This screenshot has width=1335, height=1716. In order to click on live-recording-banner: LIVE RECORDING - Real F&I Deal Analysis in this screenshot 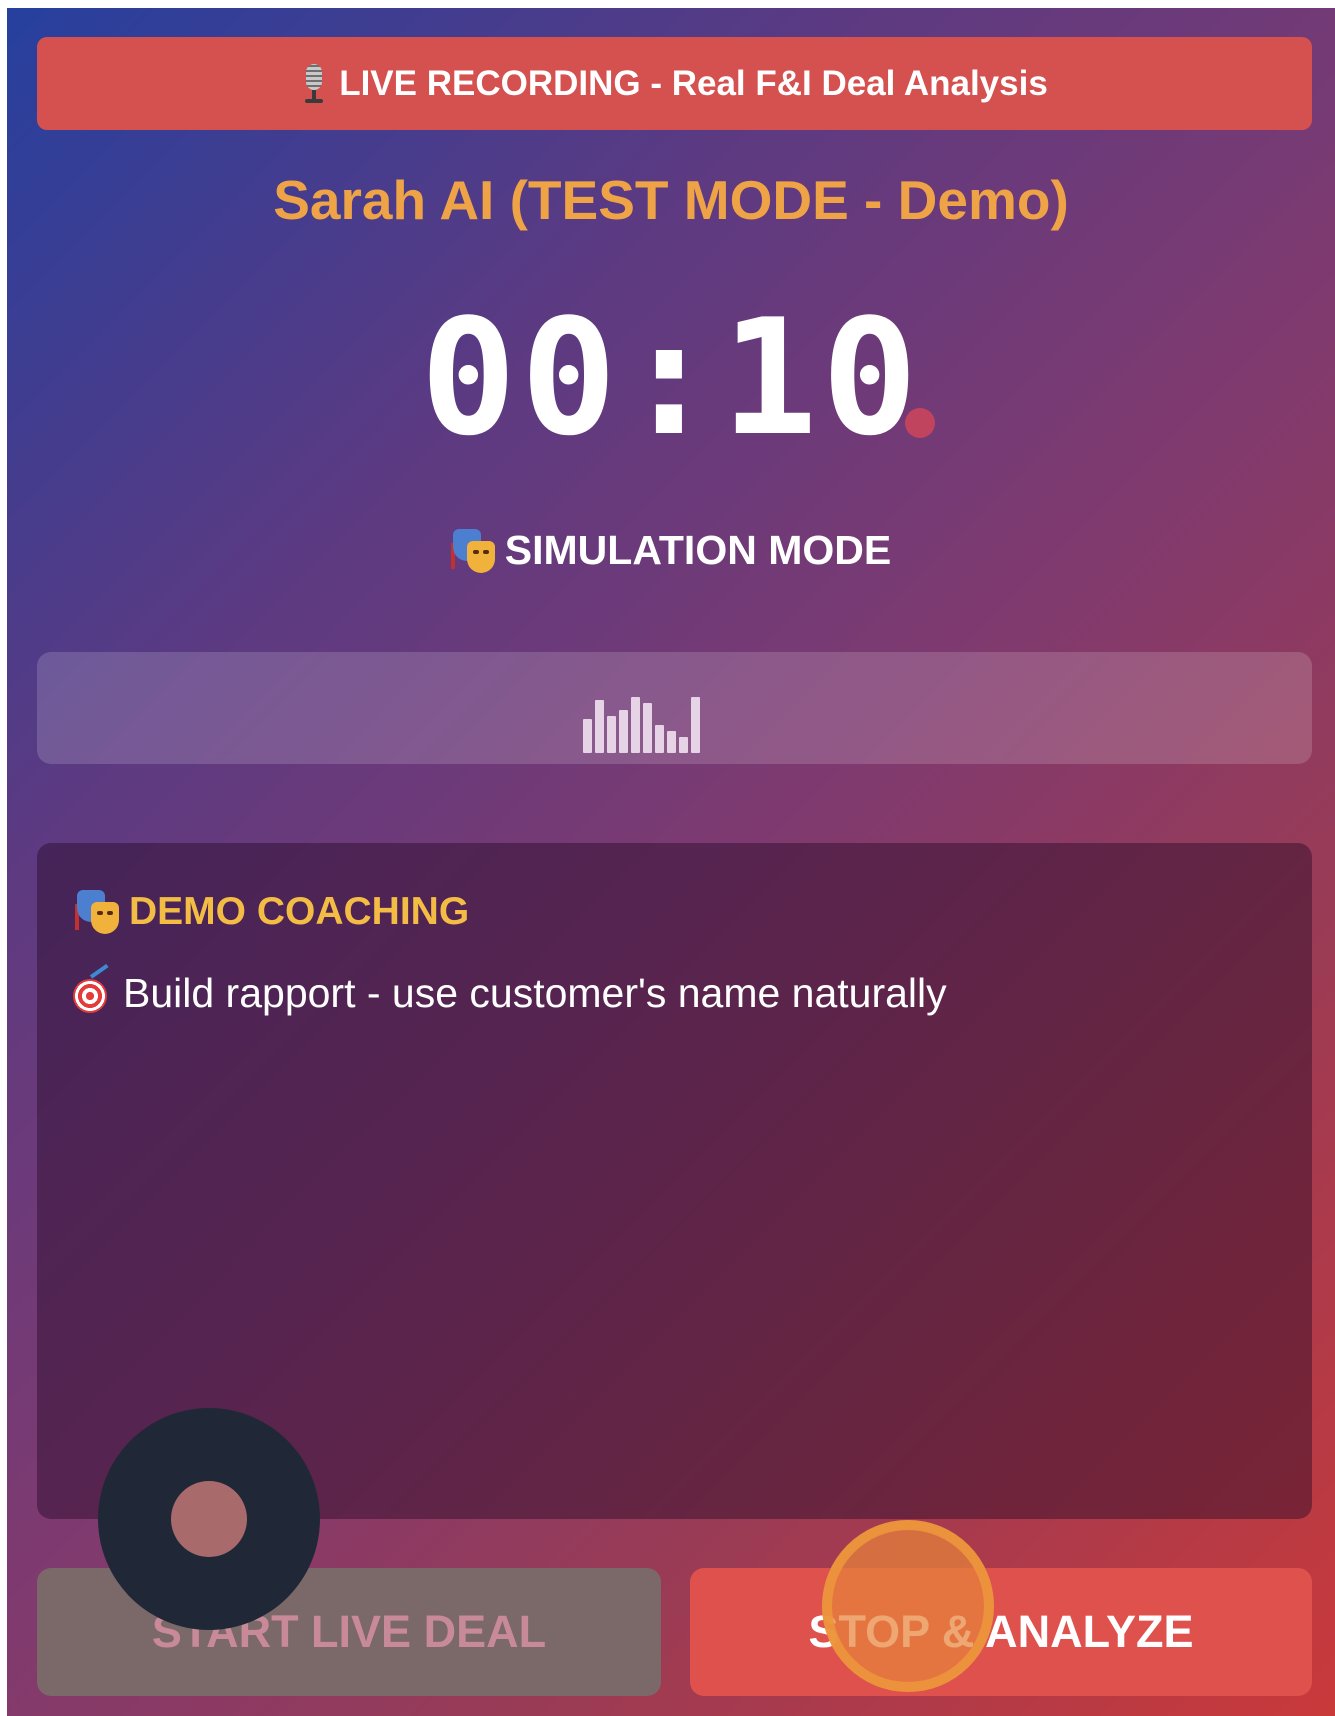, I will do `click(674, 83)`.